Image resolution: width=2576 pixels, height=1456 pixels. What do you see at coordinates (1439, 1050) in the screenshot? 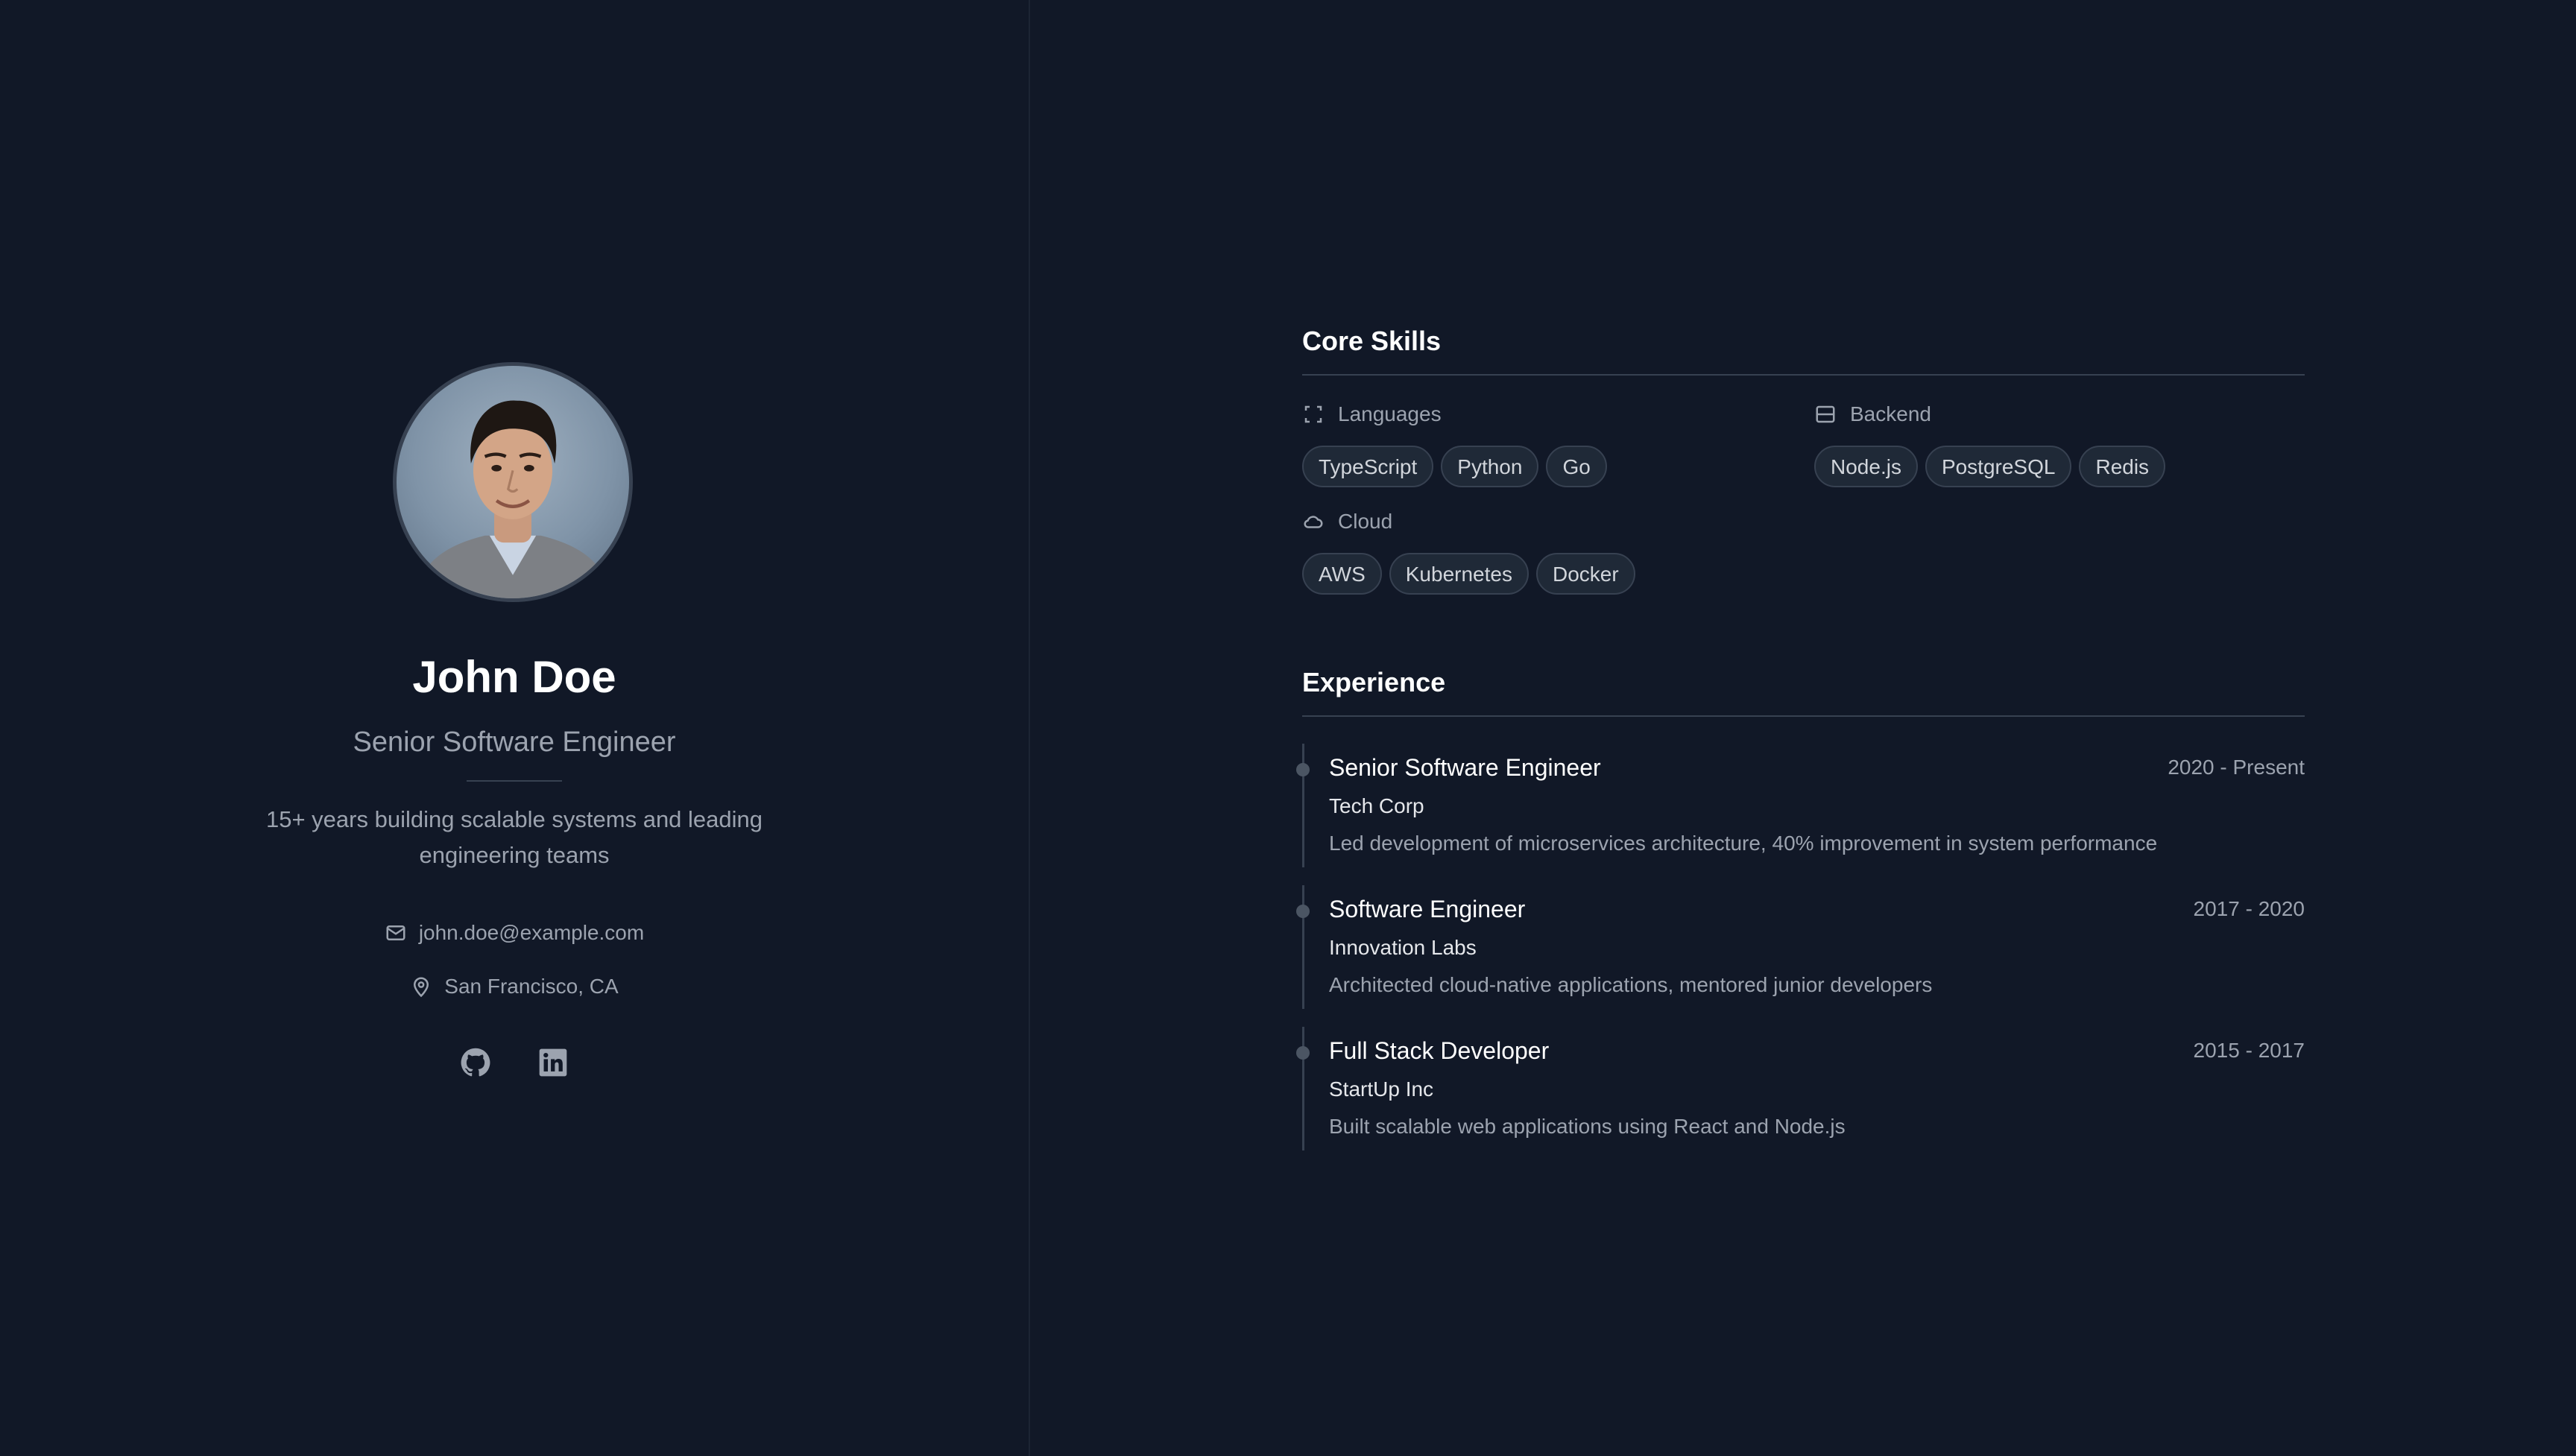
I see `job-title: Full Stack Developer` at bounding box center [1439, 1050].